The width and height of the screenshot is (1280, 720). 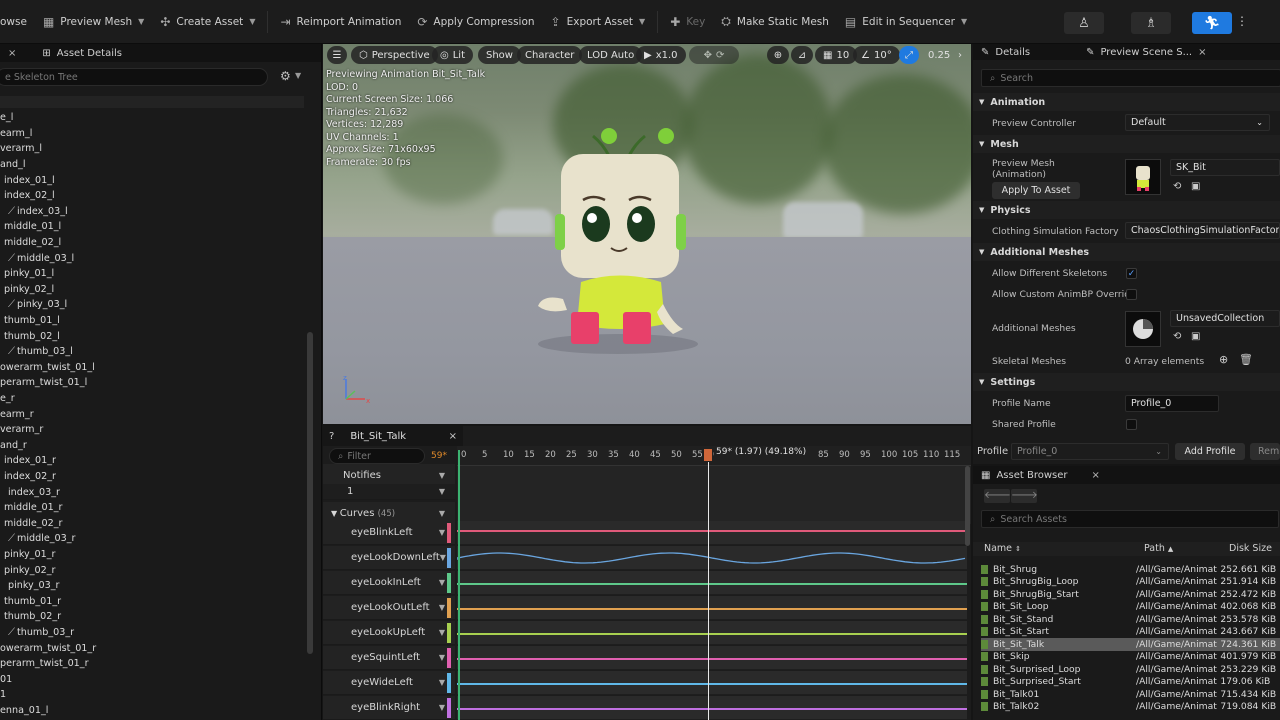 What do you see at coordinates (714, 495) in the screenshot?
I see `notify-lane` at bounding box center [714, 495].